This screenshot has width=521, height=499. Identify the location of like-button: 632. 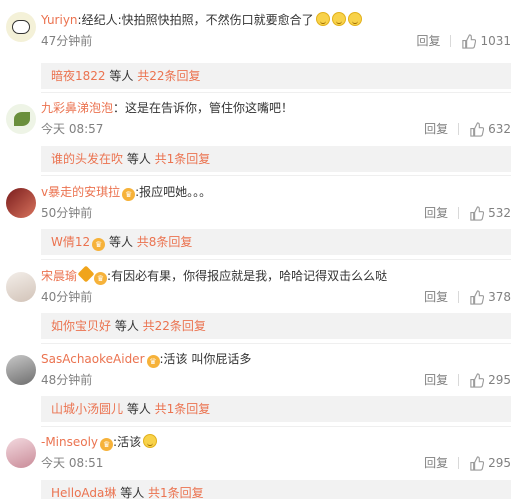
(490, 129).